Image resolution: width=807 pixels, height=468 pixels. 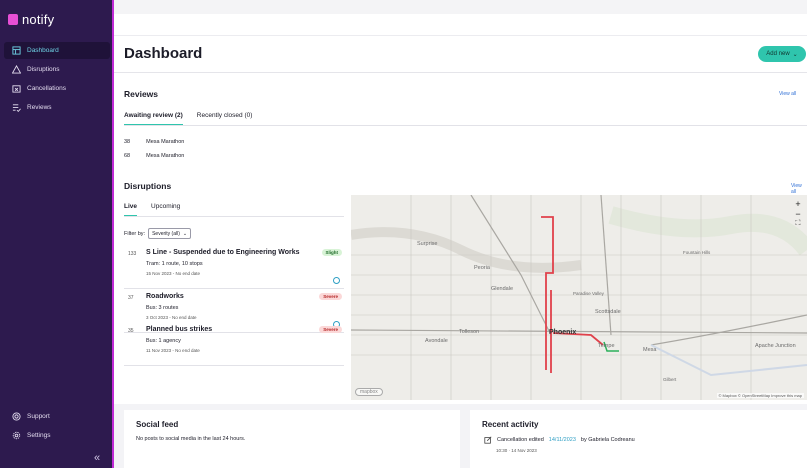 I want to click on map-label: Tempe, so click(x=606, y=346).